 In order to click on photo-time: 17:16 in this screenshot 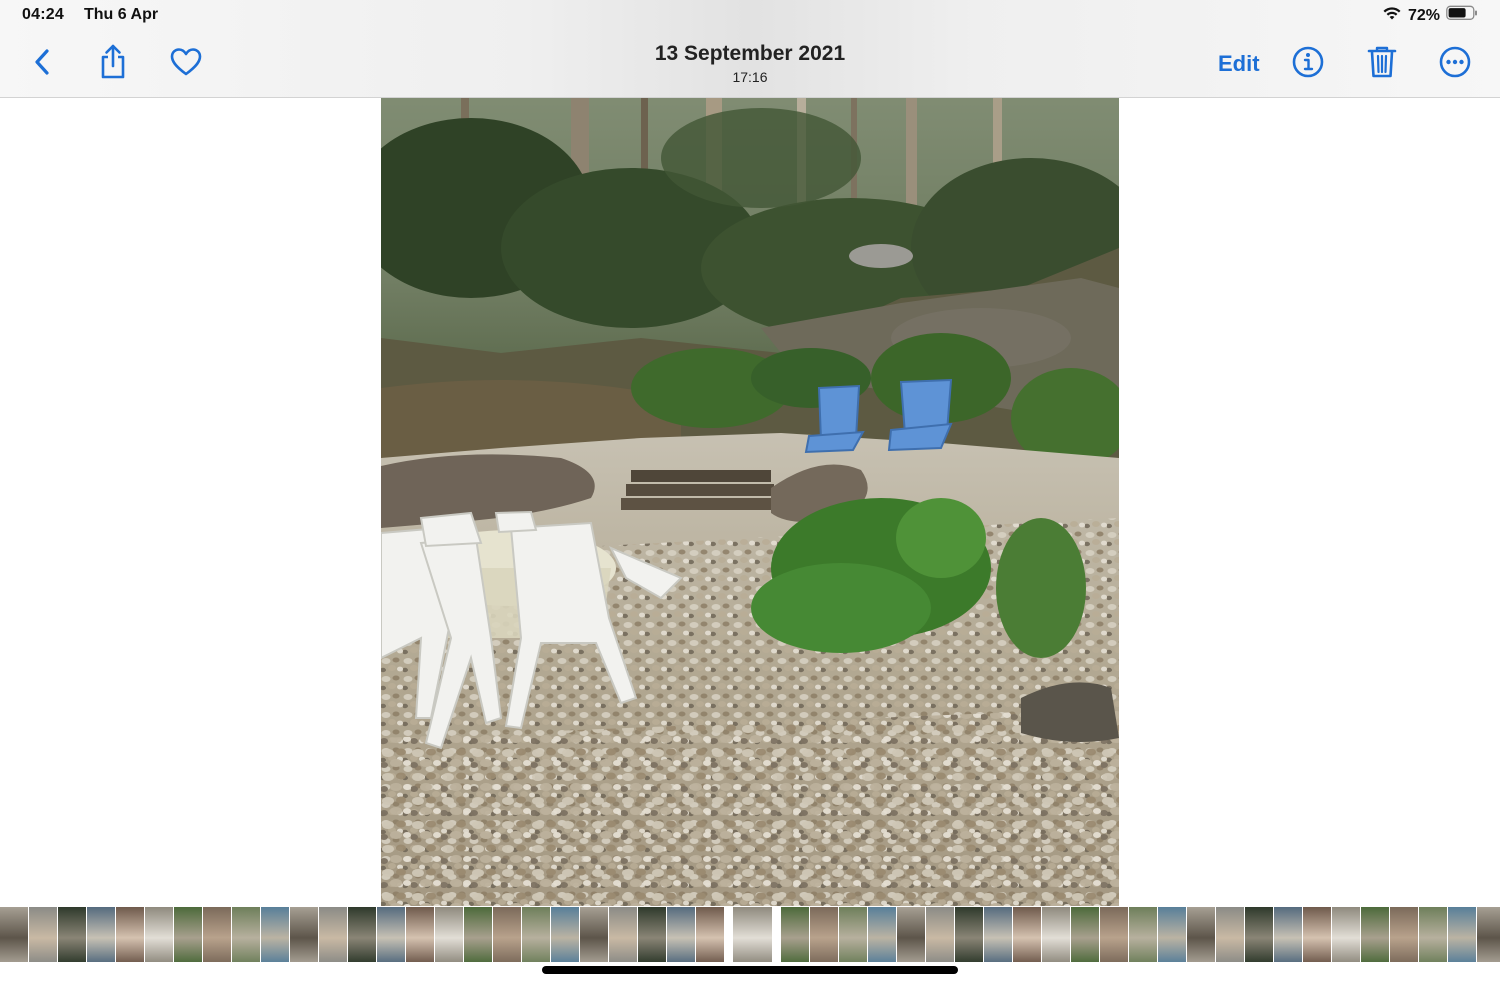, I will do `click(750, 77)`.